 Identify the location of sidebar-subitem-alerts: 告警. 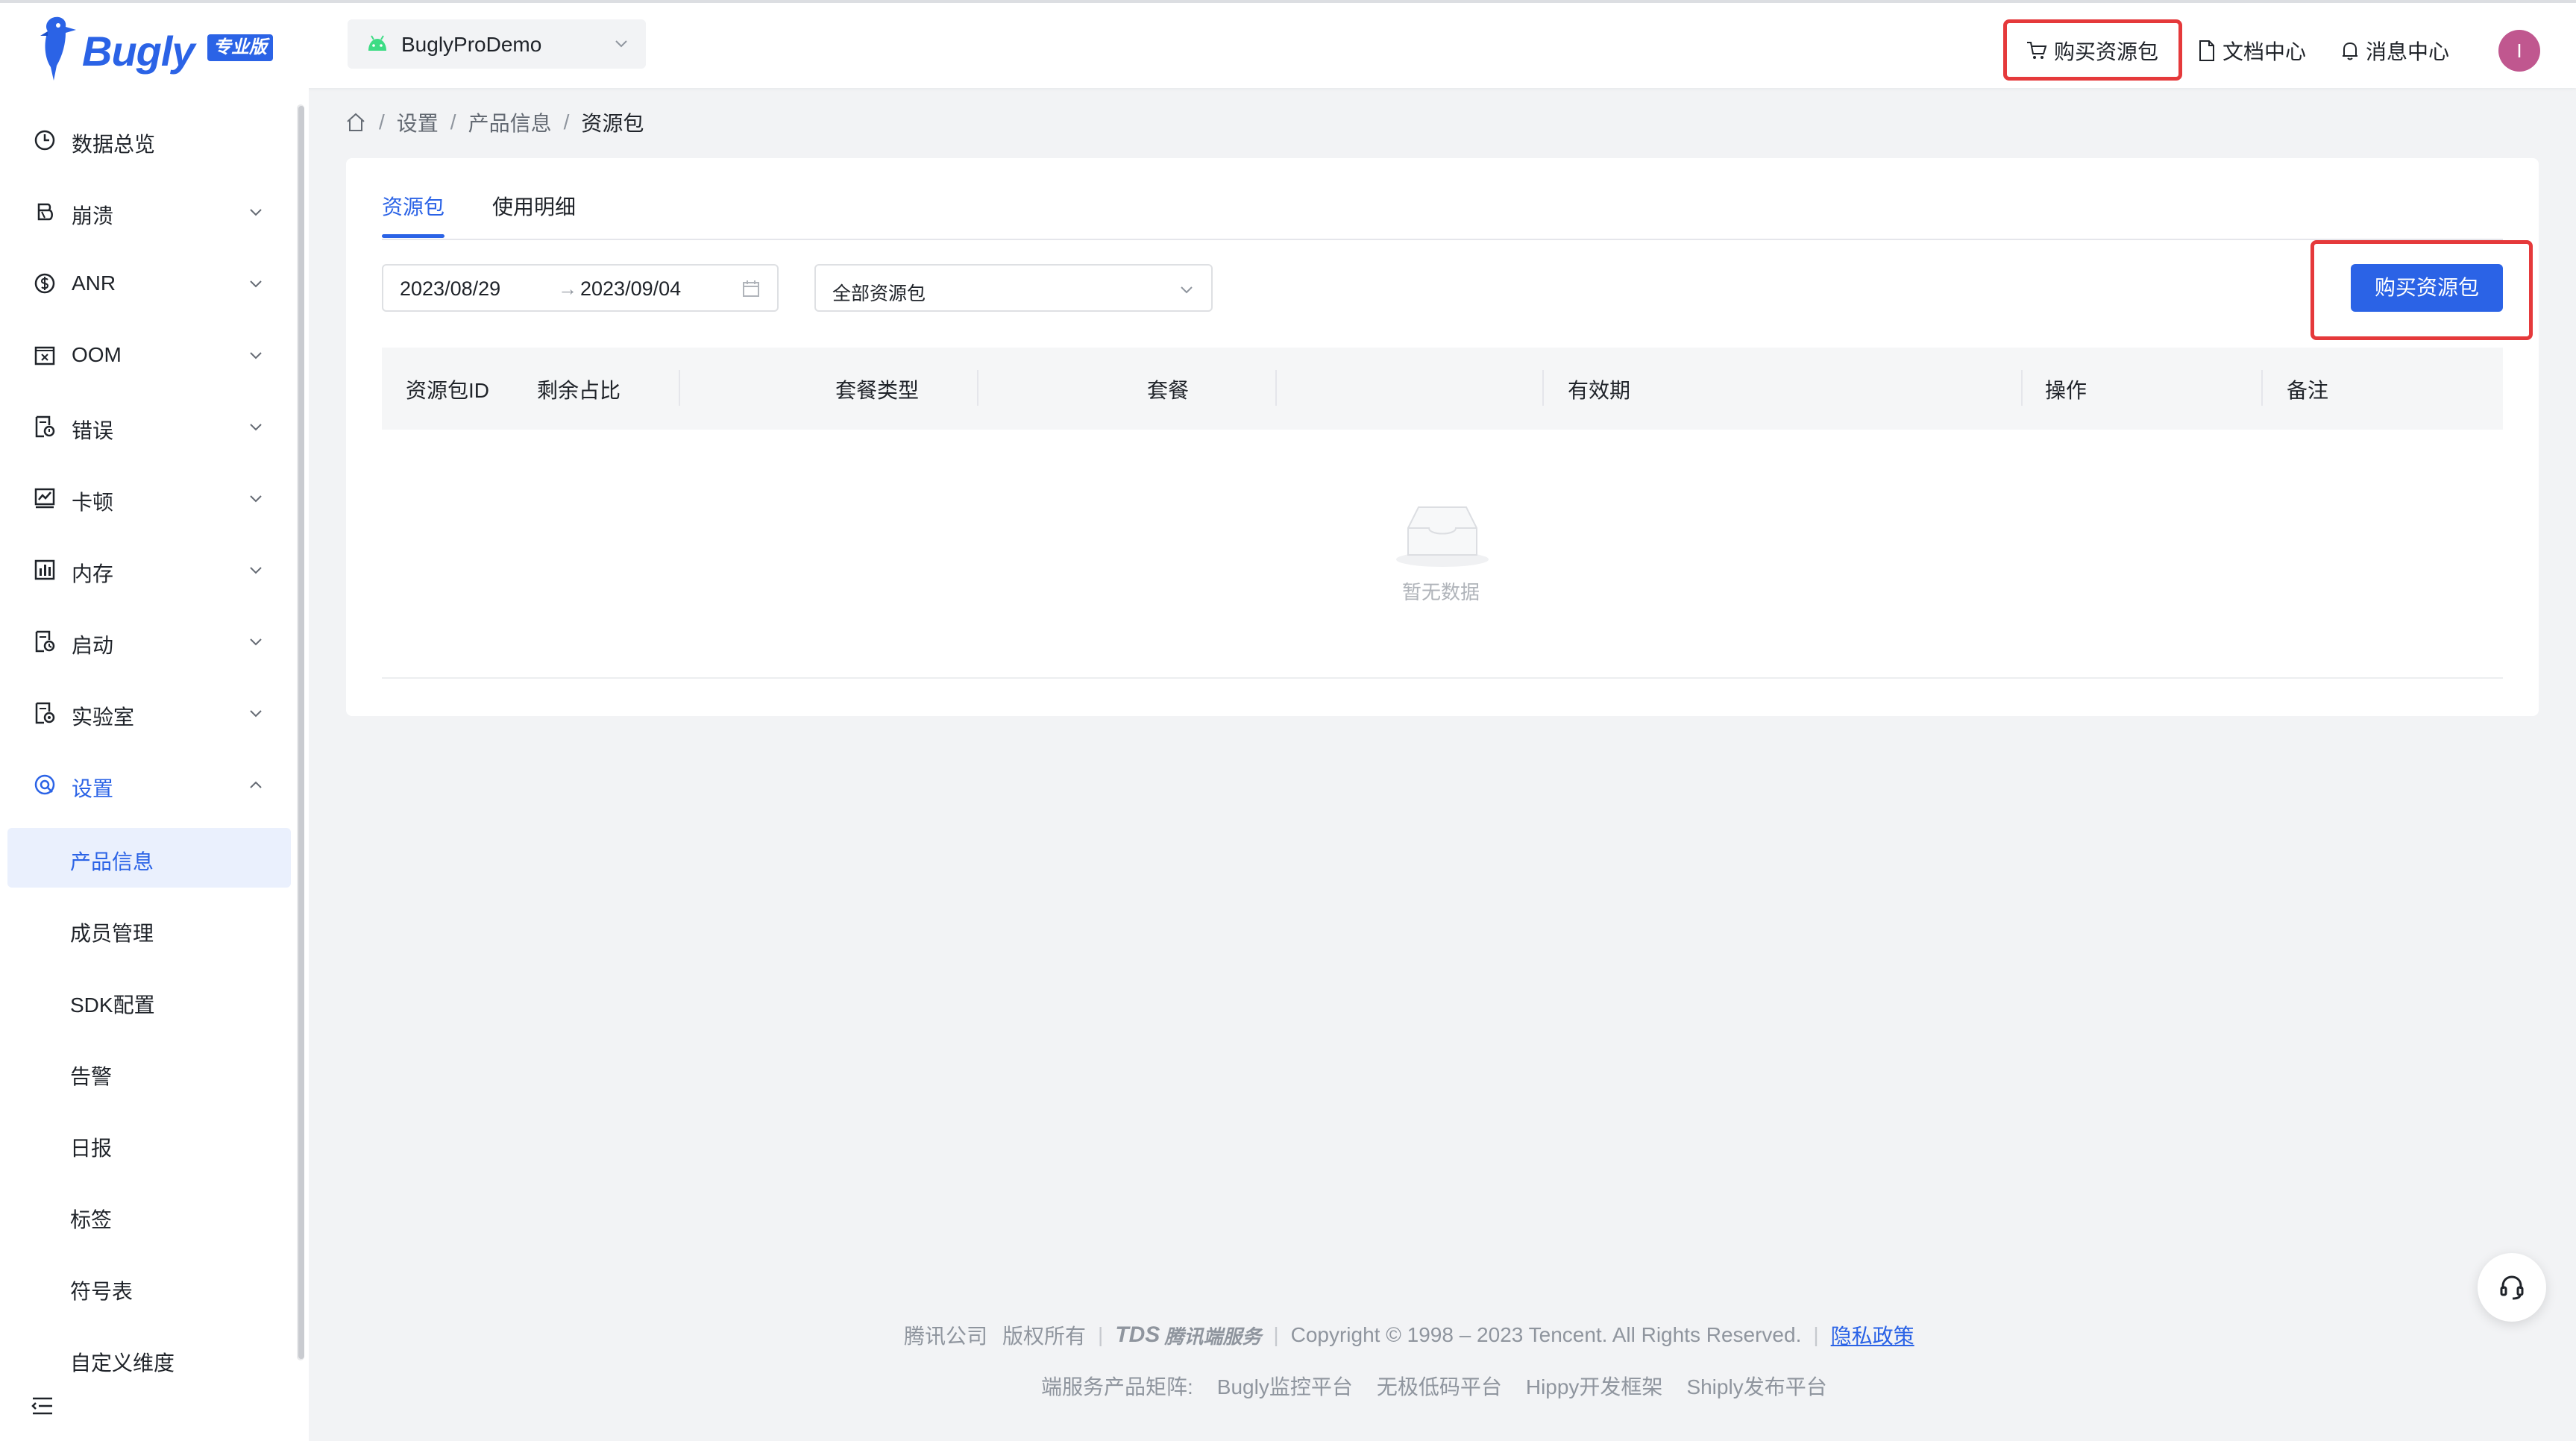
(149, 1072).